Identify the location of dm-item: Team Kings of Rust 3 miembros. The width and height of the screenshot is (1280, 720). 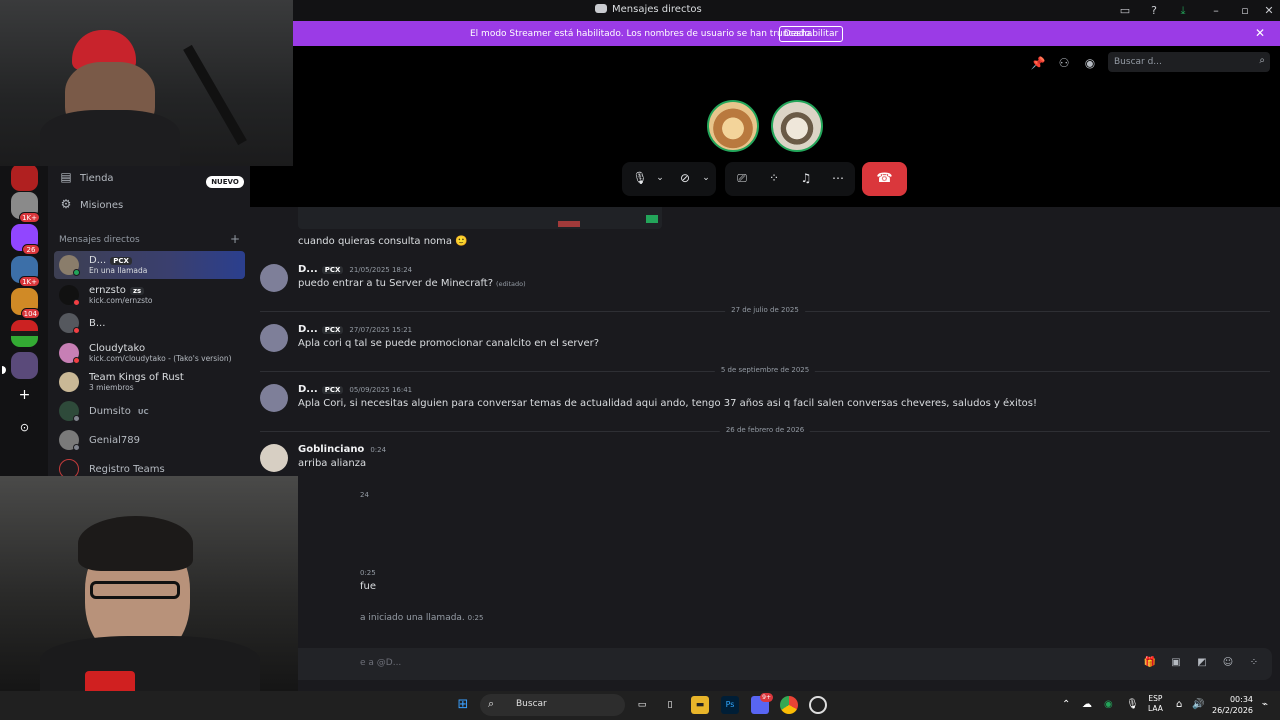
(149, 382).